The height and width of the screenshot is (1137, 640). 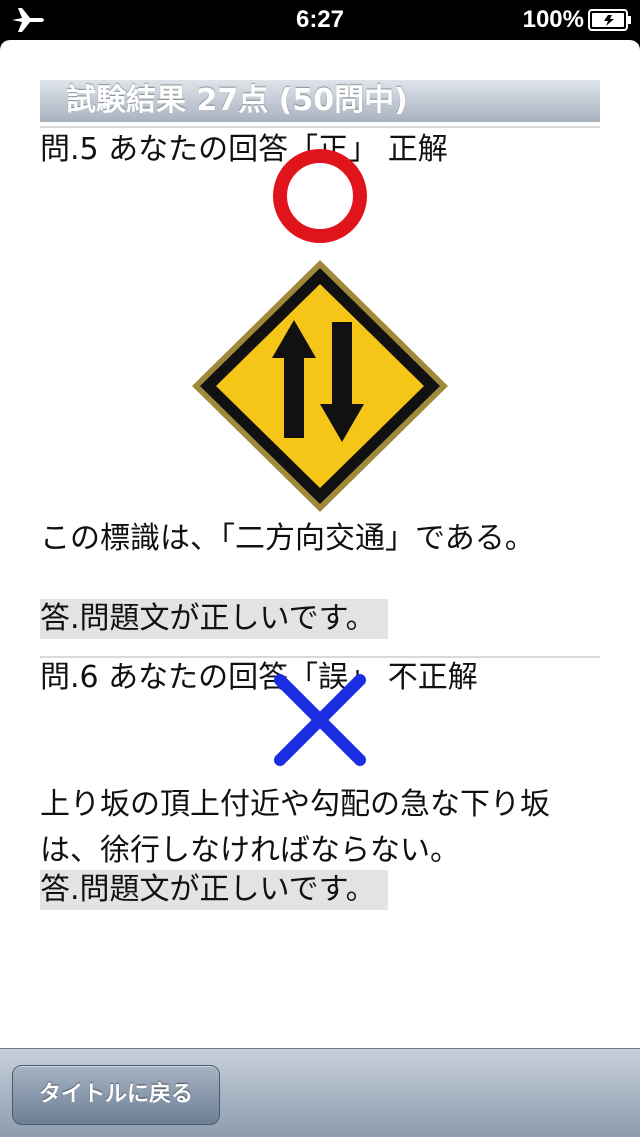 What do you see at coordinates (214, 619) in the screenshot?
I see `question-5-answer: 答.問題文が正しいです。` at bounding box center [214, 619].